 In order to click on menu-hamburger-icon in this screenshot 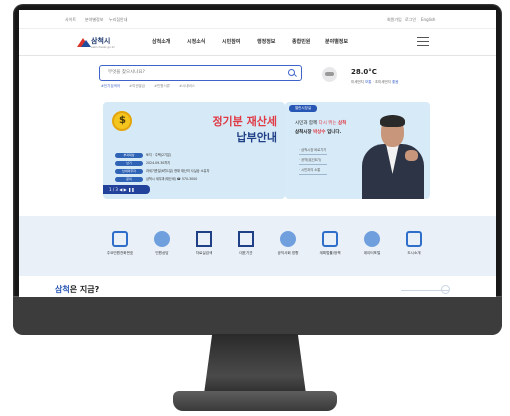, I will do `click(423, 41)`.